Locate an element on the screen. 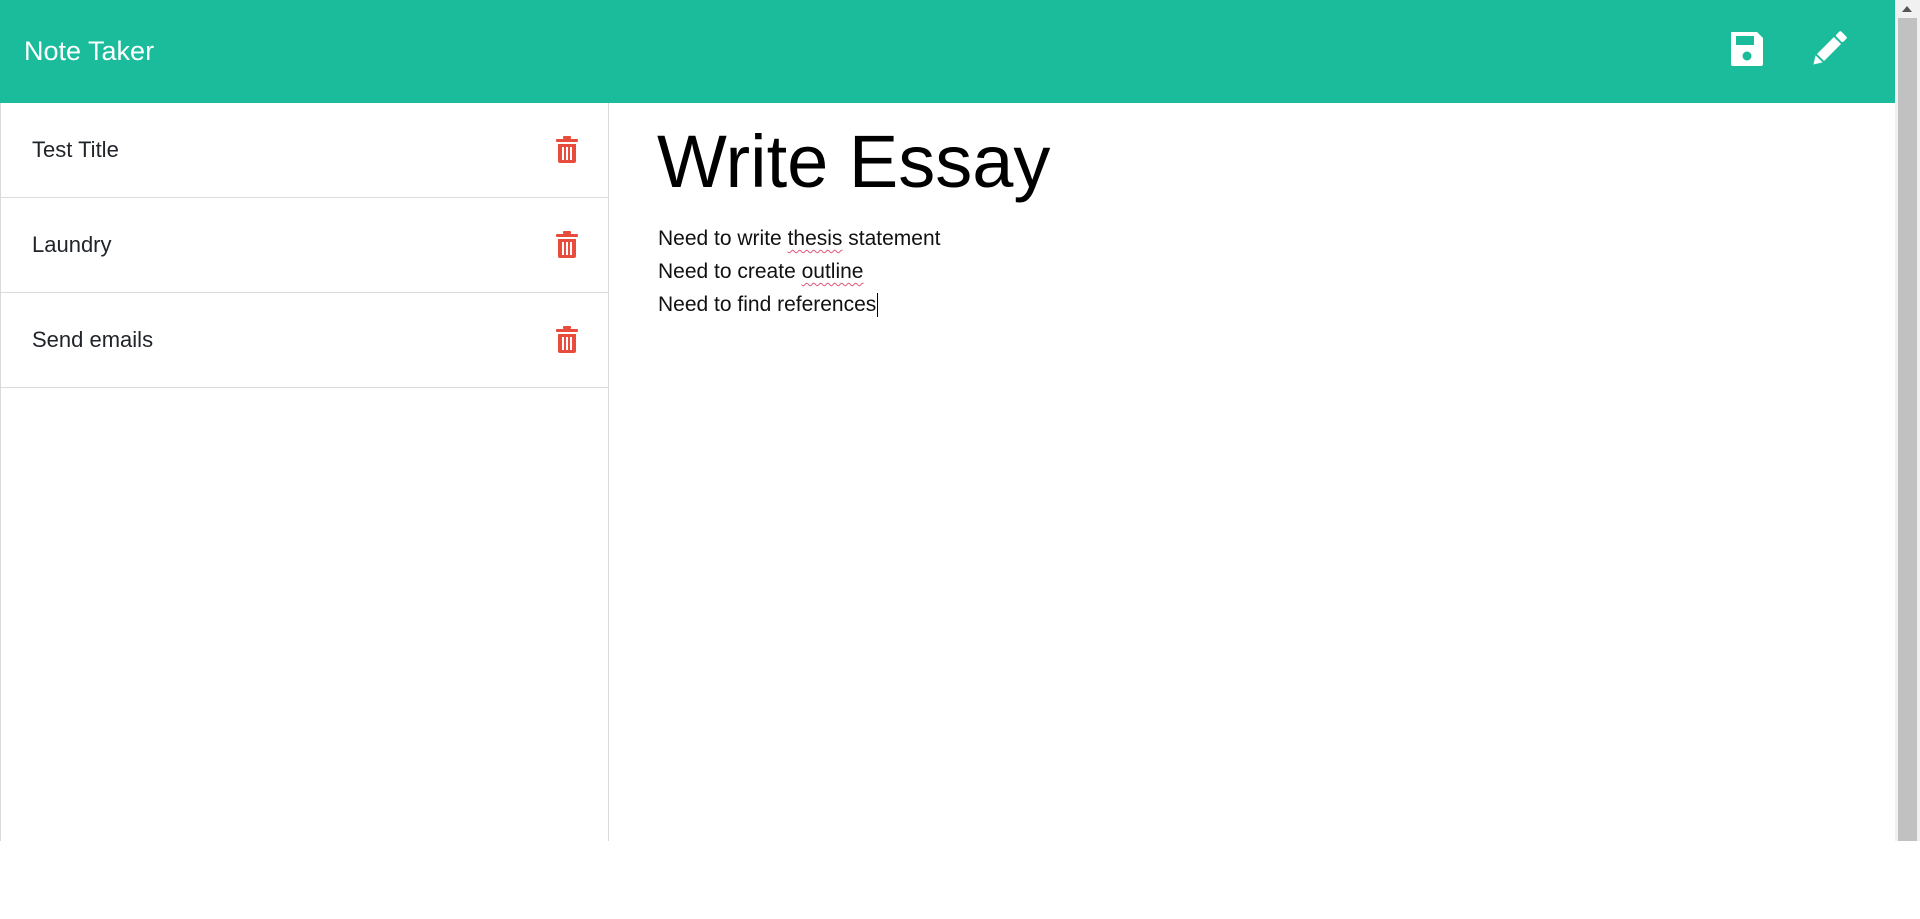  scroll-up-arrow-icon is located at coordinates (1907, 9).